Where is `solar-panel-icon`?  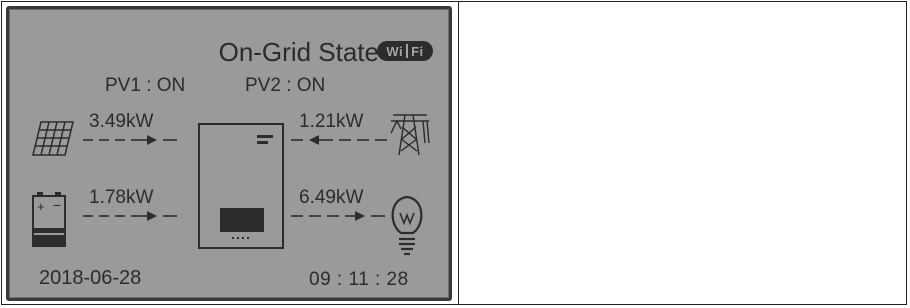 solar-panel-icon is located at coordinates (53, 138).